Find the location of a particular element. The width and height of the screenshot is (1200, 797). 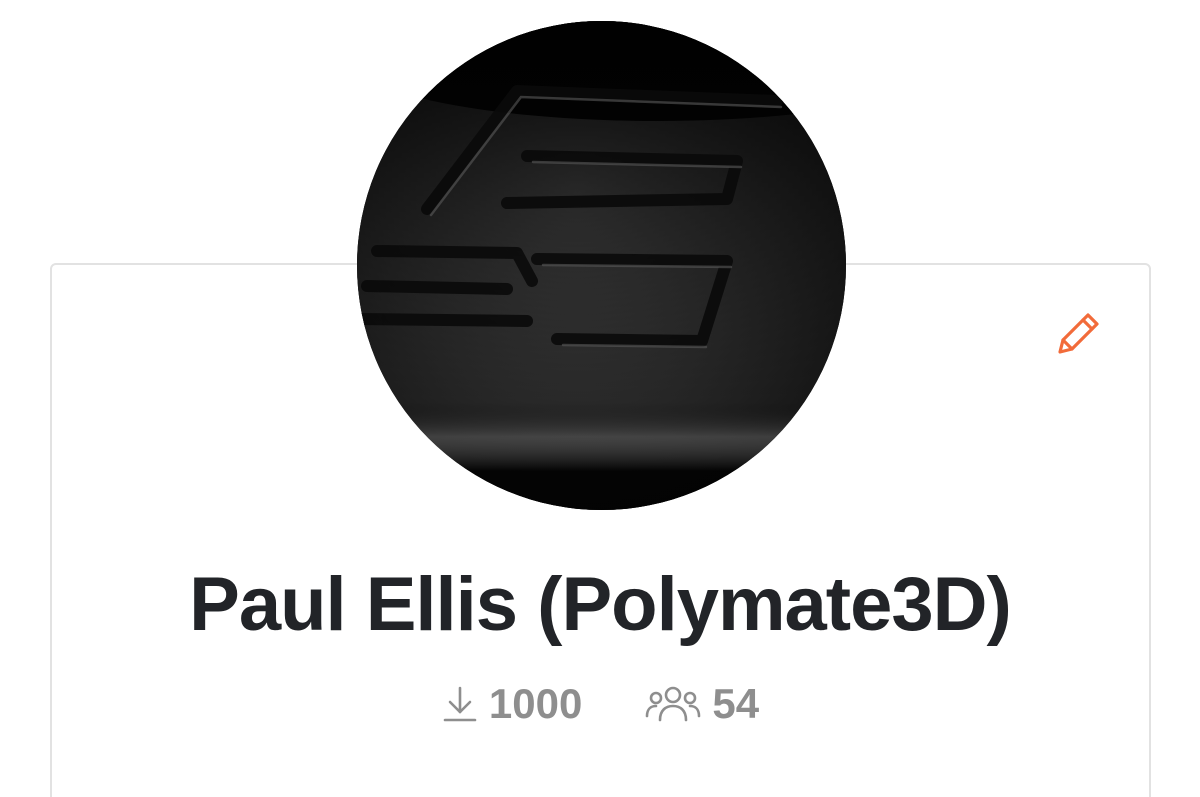

users-icon is located at coordinates (673, 704).